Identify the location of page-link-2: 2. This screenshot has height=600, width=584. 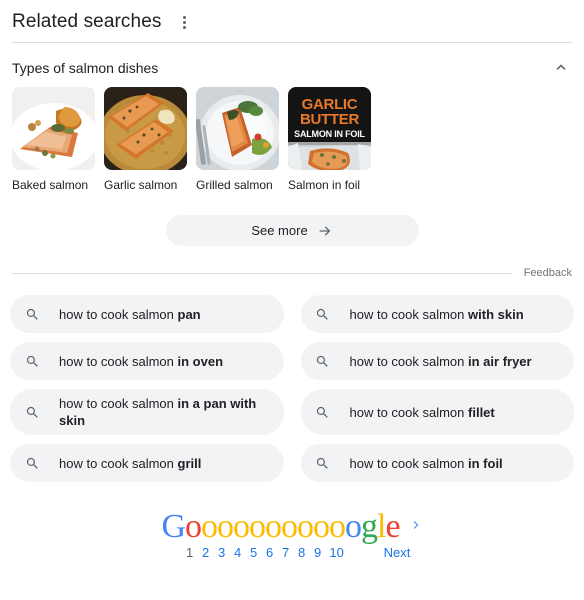
(206, 552).